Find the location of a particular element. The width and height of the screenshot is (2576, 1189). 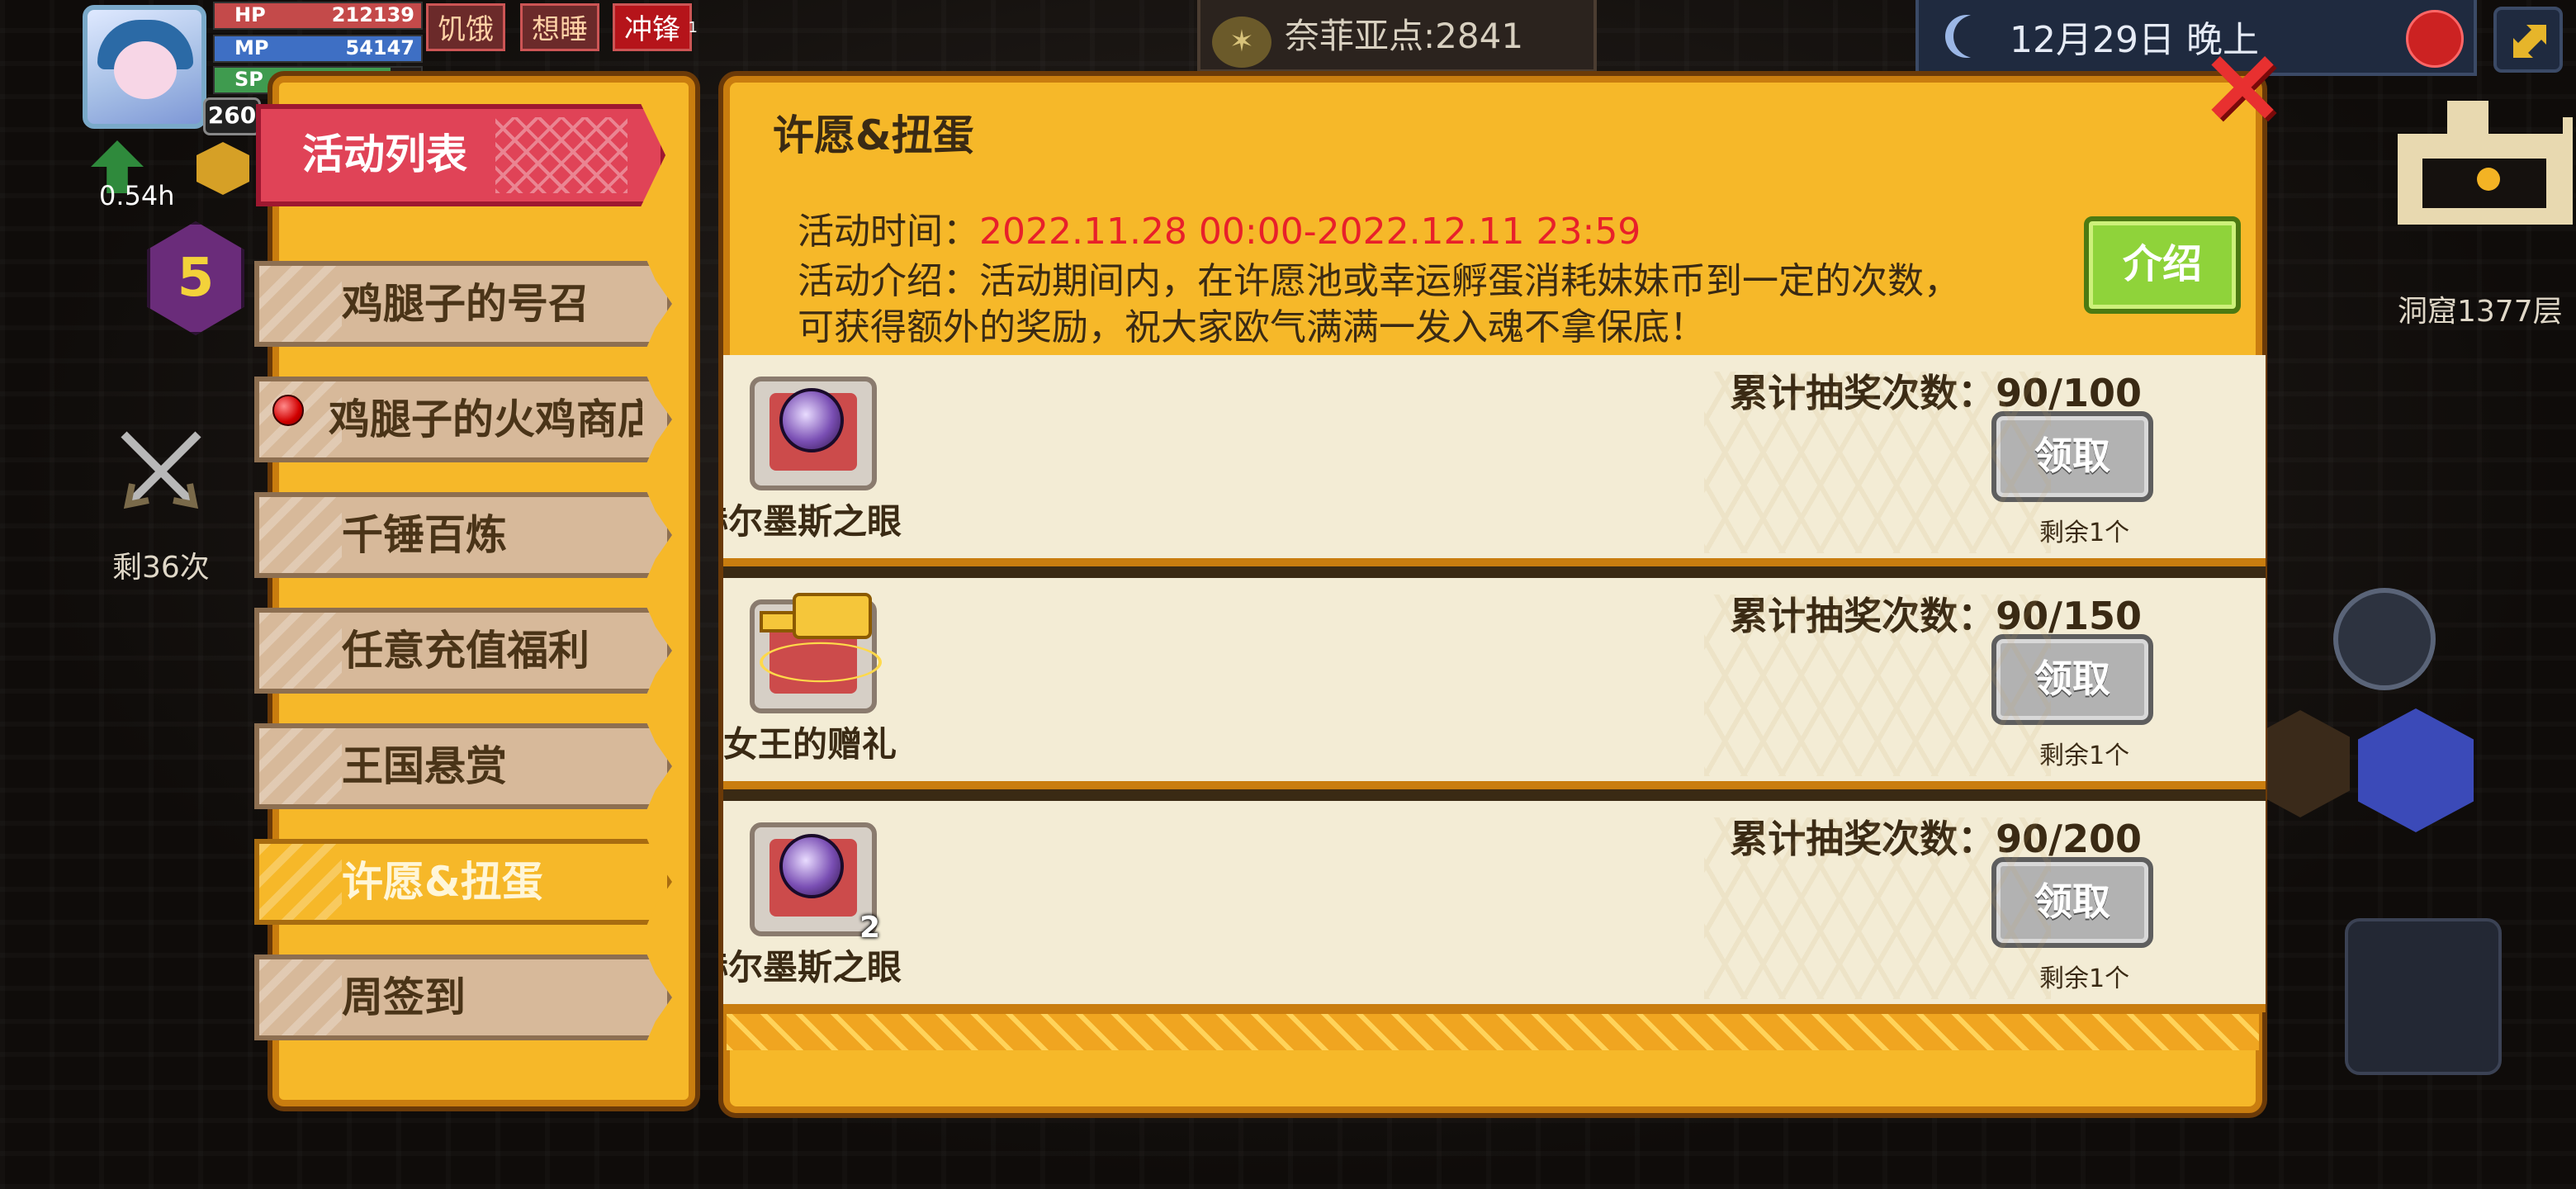

activity-desc-line1: 活动介绍：活动期间内，在许愿池或幸运孵蛋消耗妹妹币到一定的次数， is located at coordinates (1379, 281).